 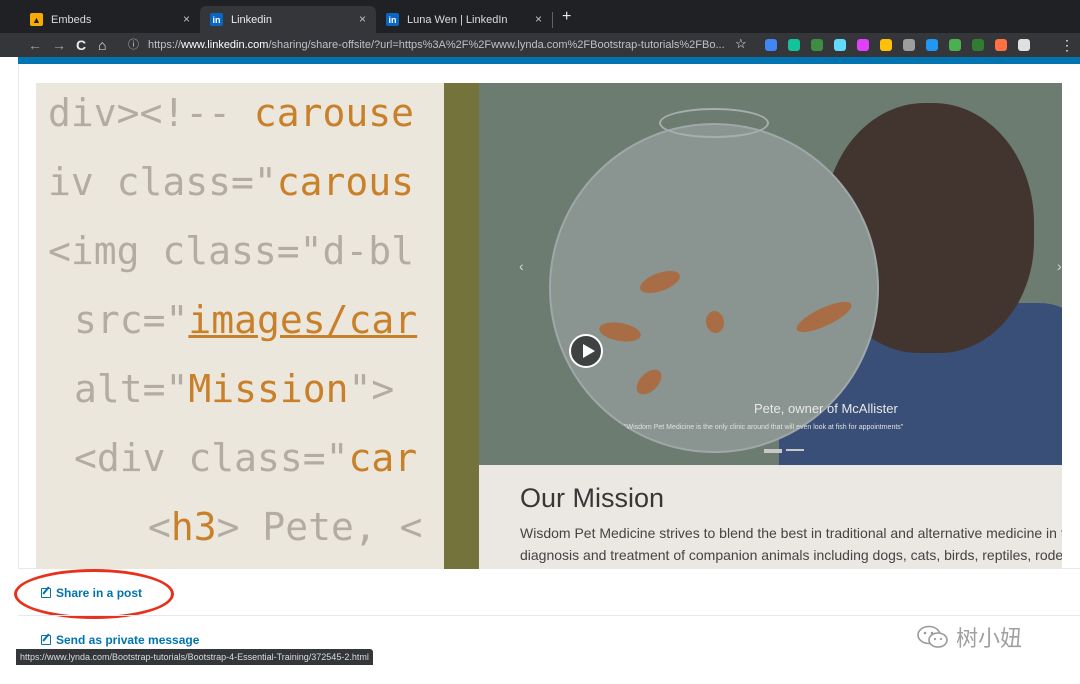 I want to click on tab-title: Embeds, so click(x=71, y=19).